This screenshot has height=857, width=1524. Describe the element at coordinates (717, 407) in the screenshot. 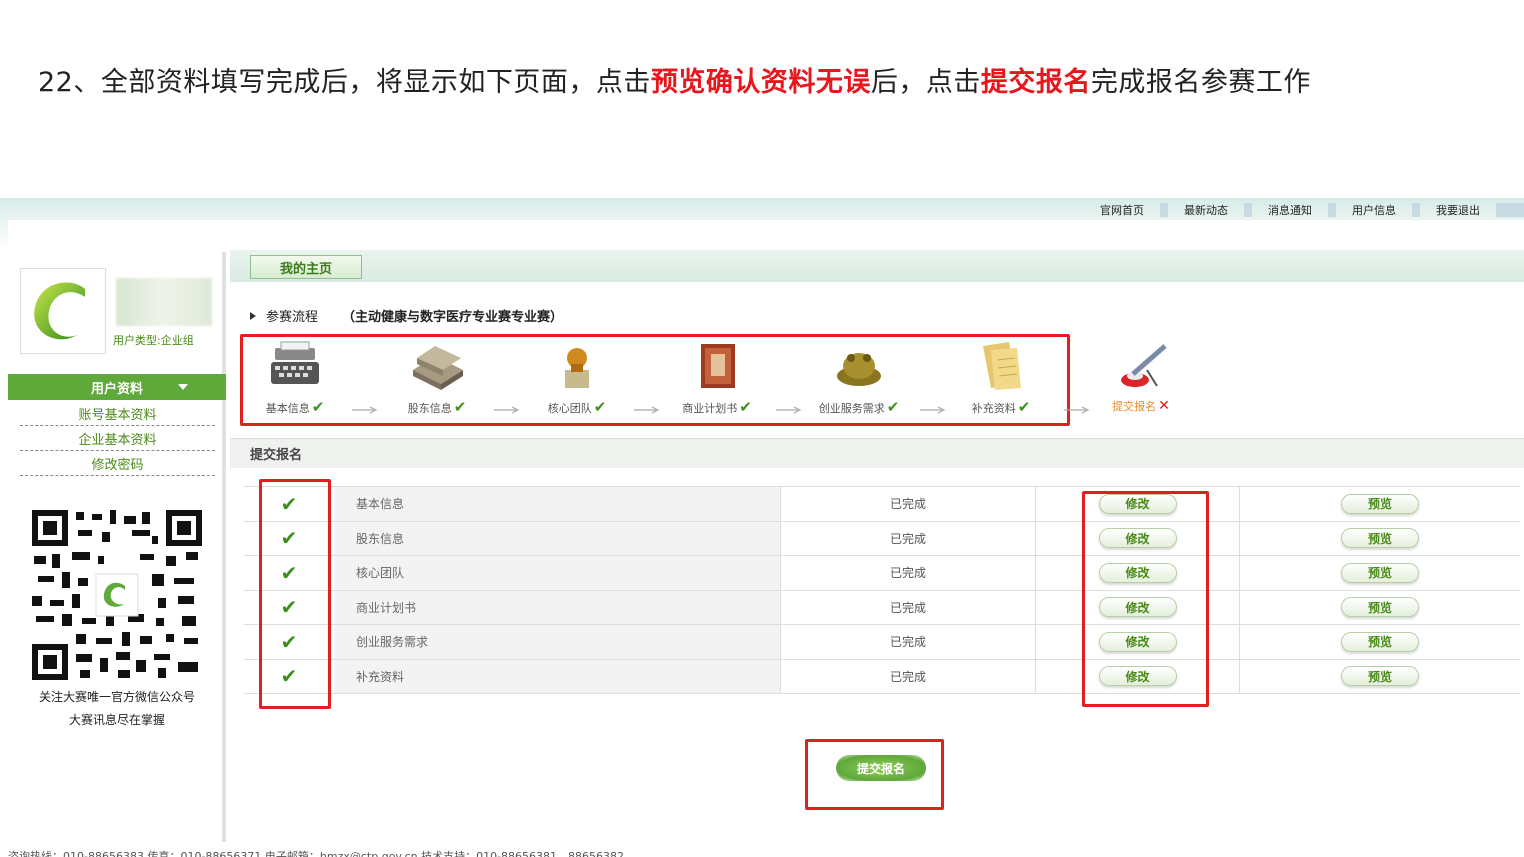

I see `step-label: 商业计划书 ✔` at that location.